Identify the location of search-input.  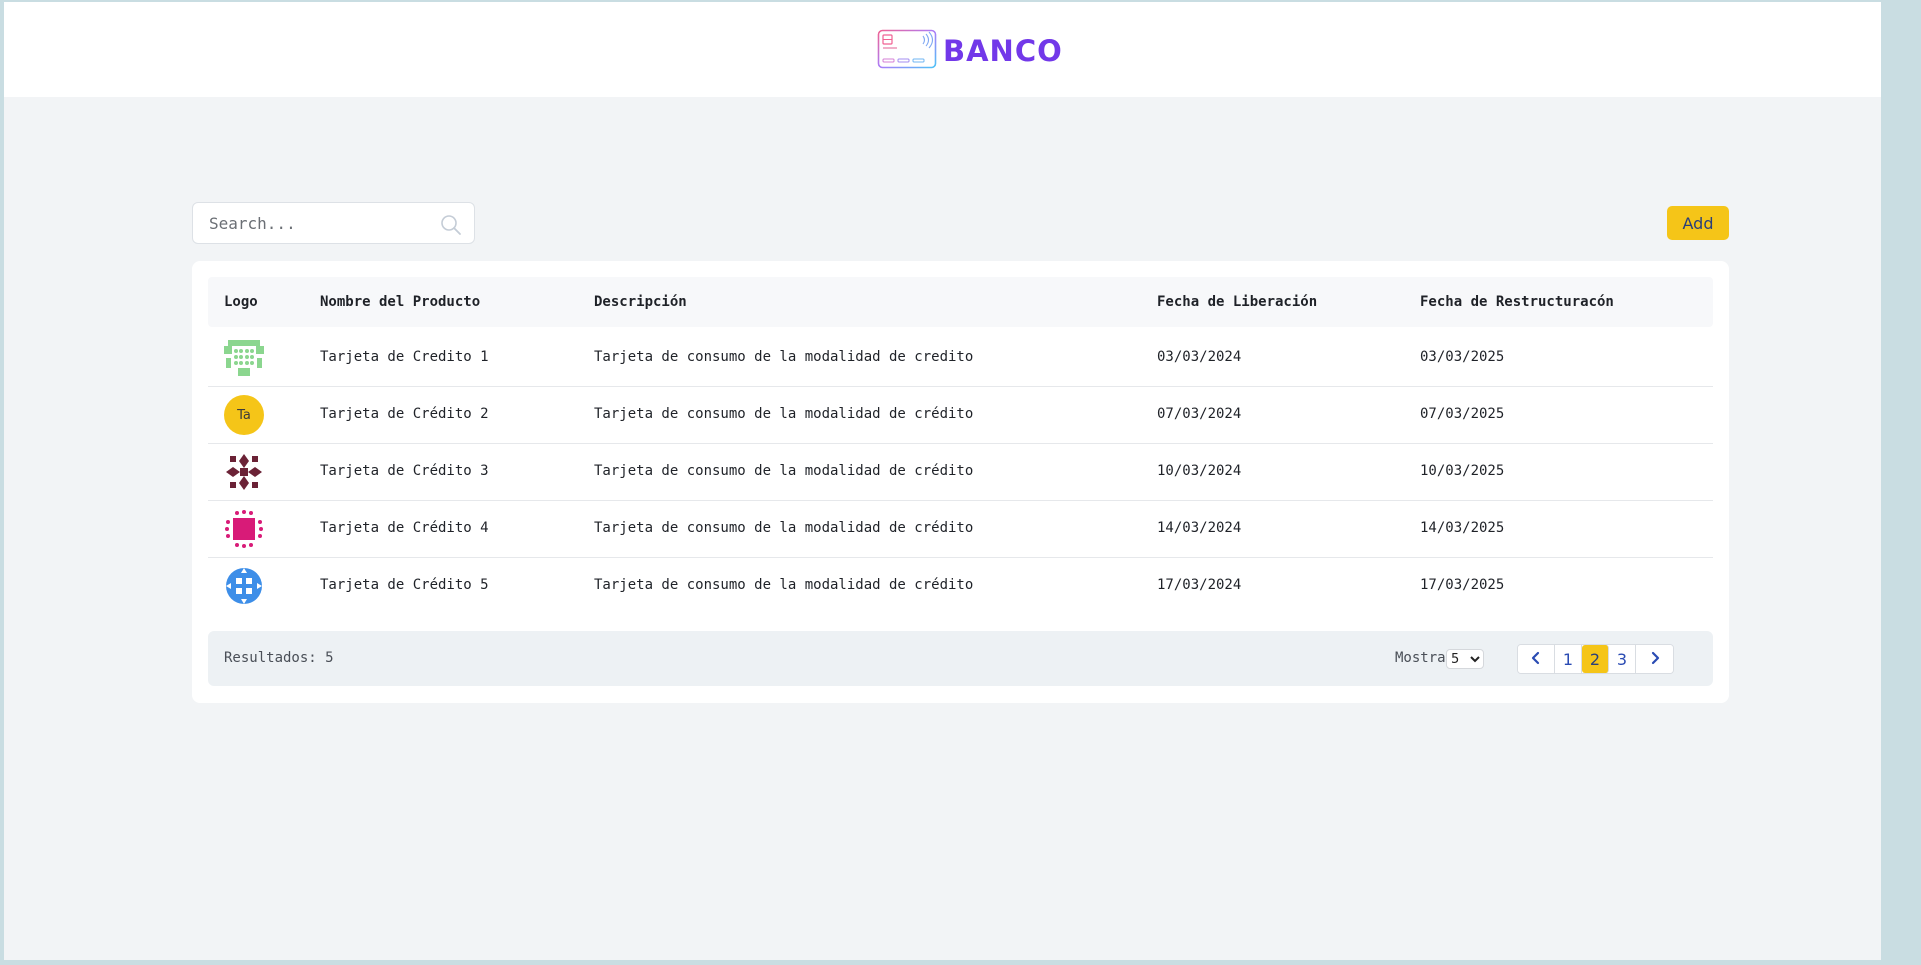
(333, 223).